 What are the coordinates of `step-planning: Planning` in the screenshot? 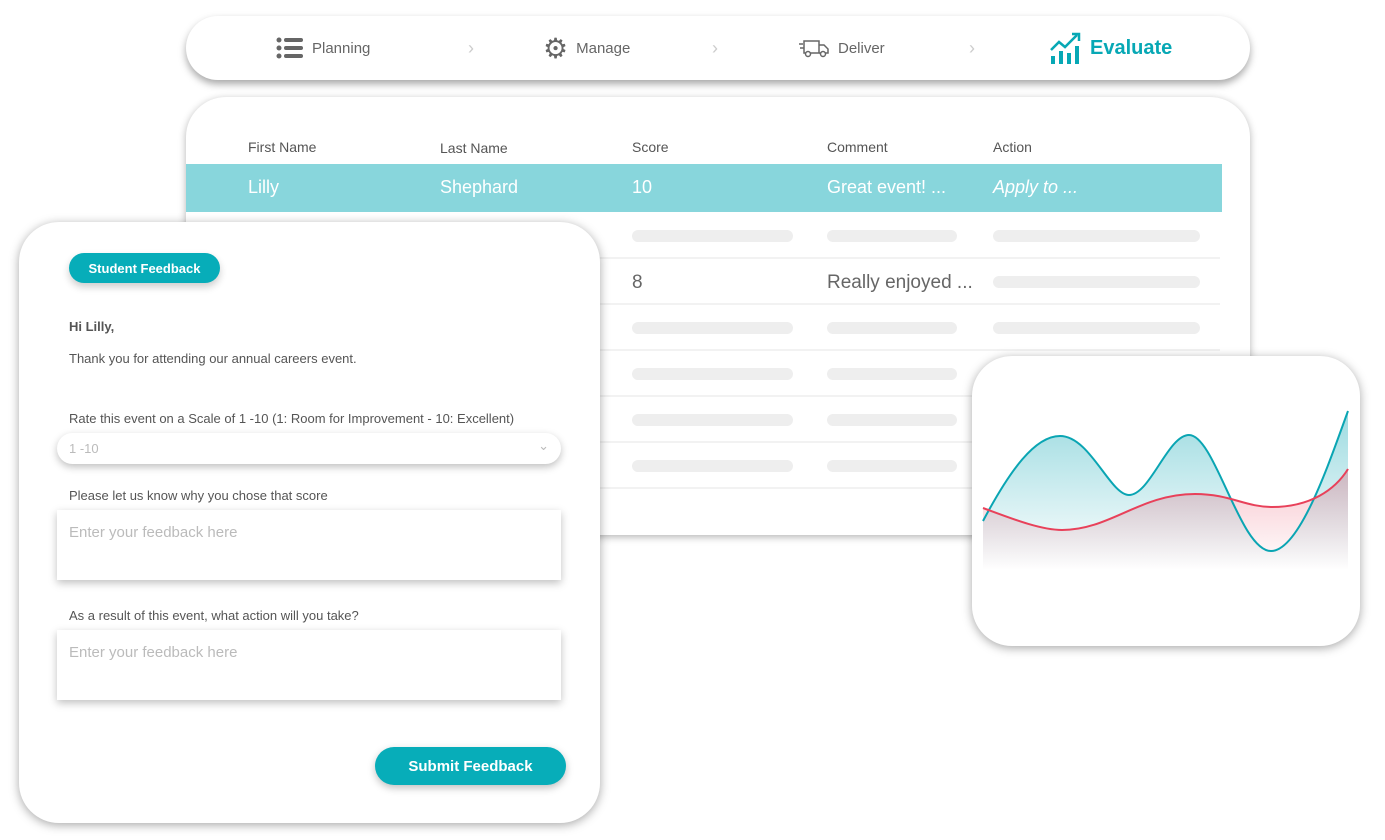 It's located at (323, 48).